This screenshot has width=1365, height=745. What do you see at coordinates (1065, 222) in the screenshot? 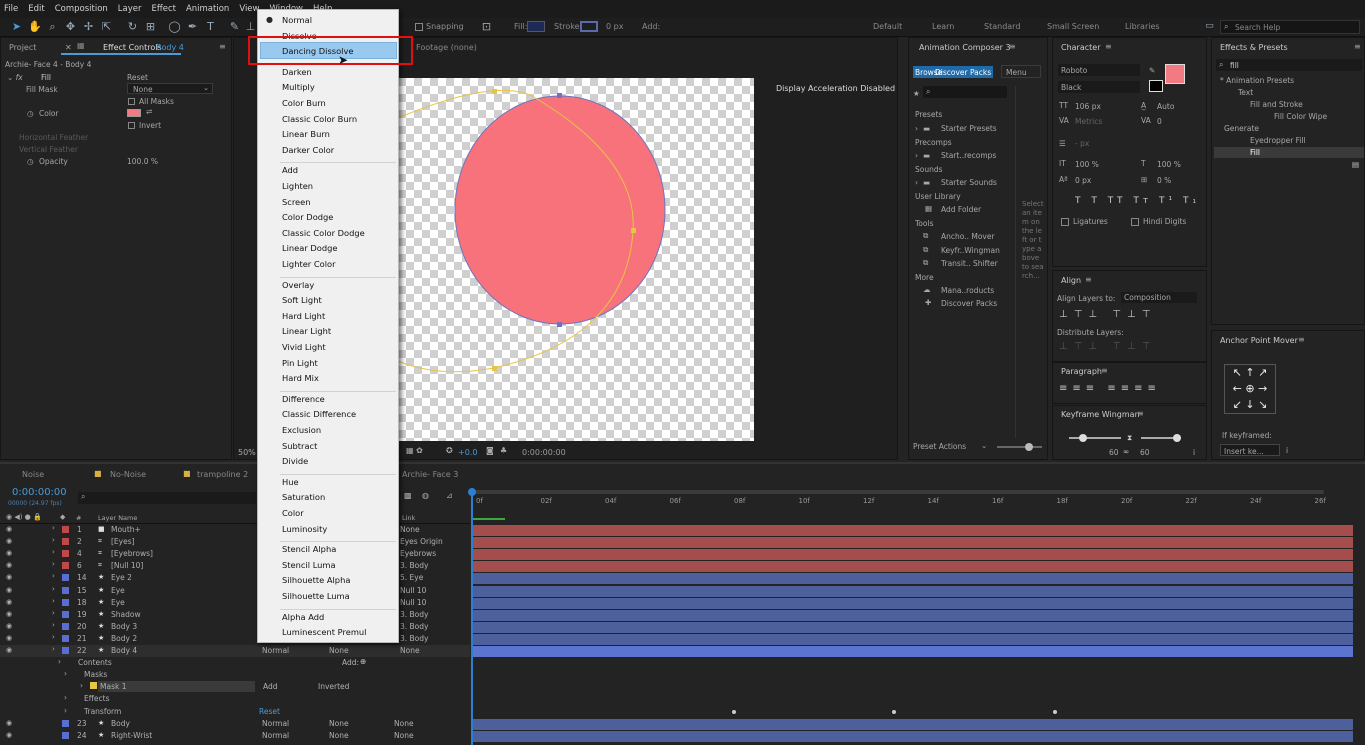
I see `ligatures-checkbox` at bounding box center [1065, 222].